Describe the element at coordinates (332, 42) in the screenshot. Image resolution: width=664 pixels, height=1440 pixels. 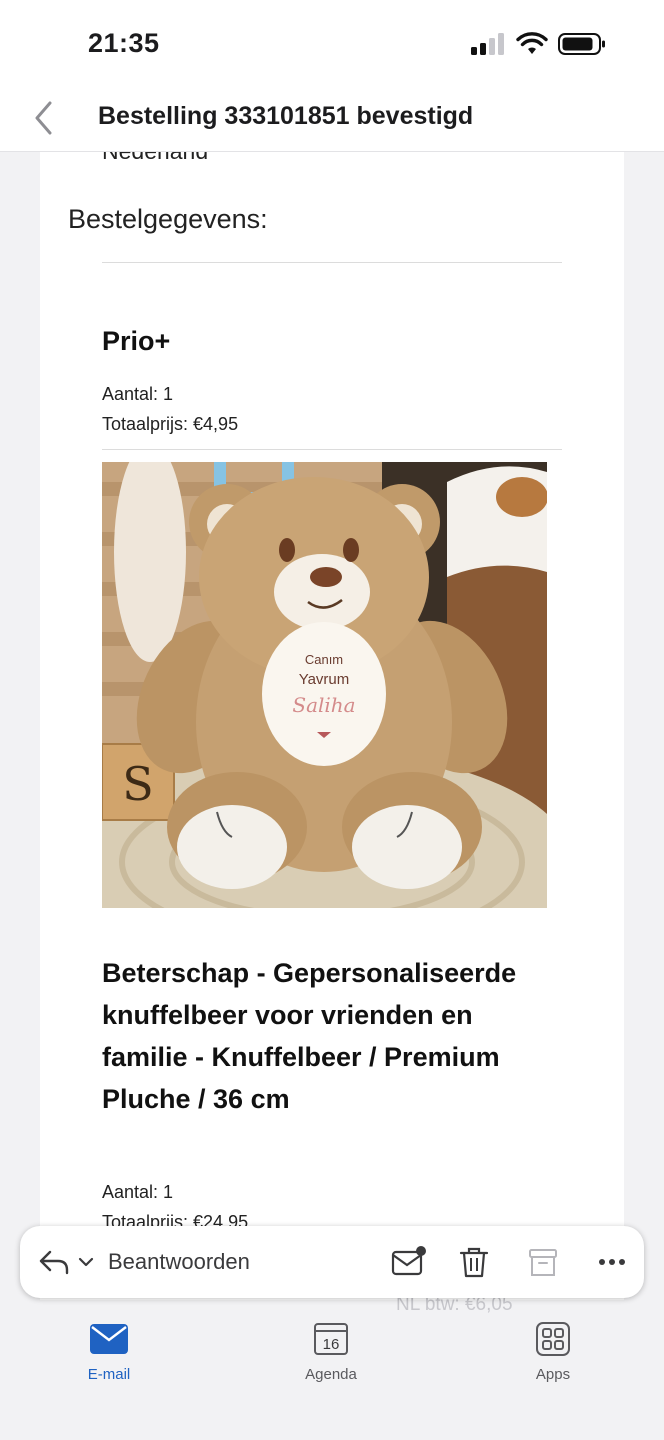
I see `status-bar: 21:35` at that location.